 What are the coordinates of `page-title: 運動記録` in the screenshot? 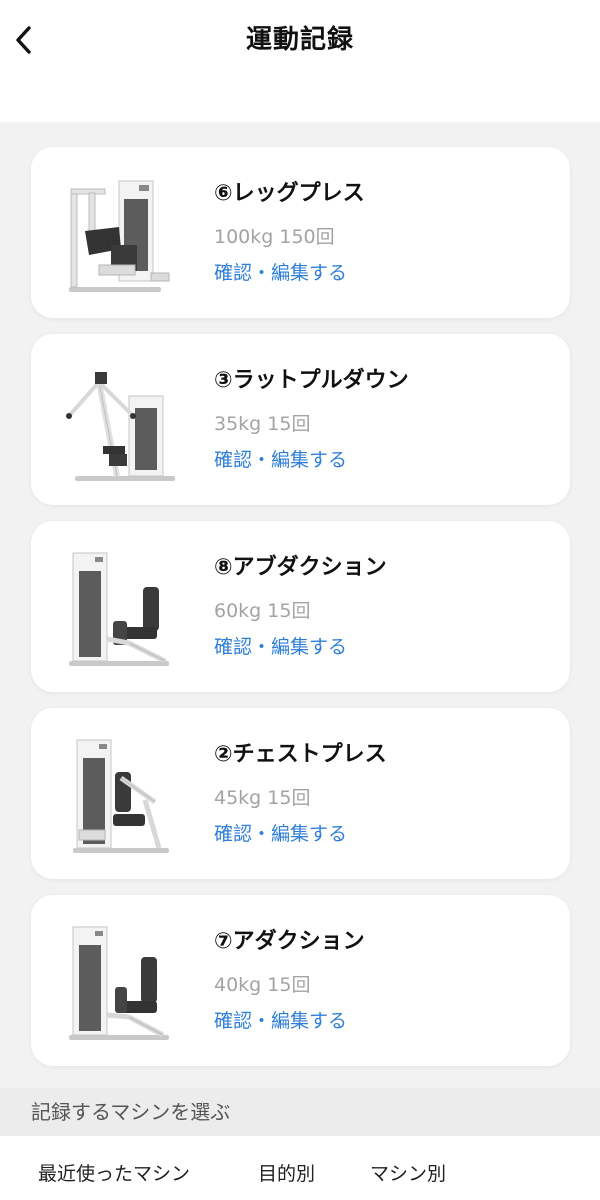 It's located at (299, 40).